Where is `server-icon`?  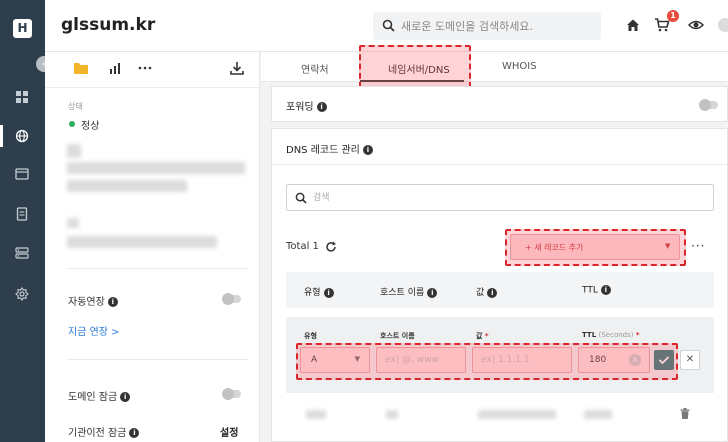 server-icon is located at coordinates (22, 253).